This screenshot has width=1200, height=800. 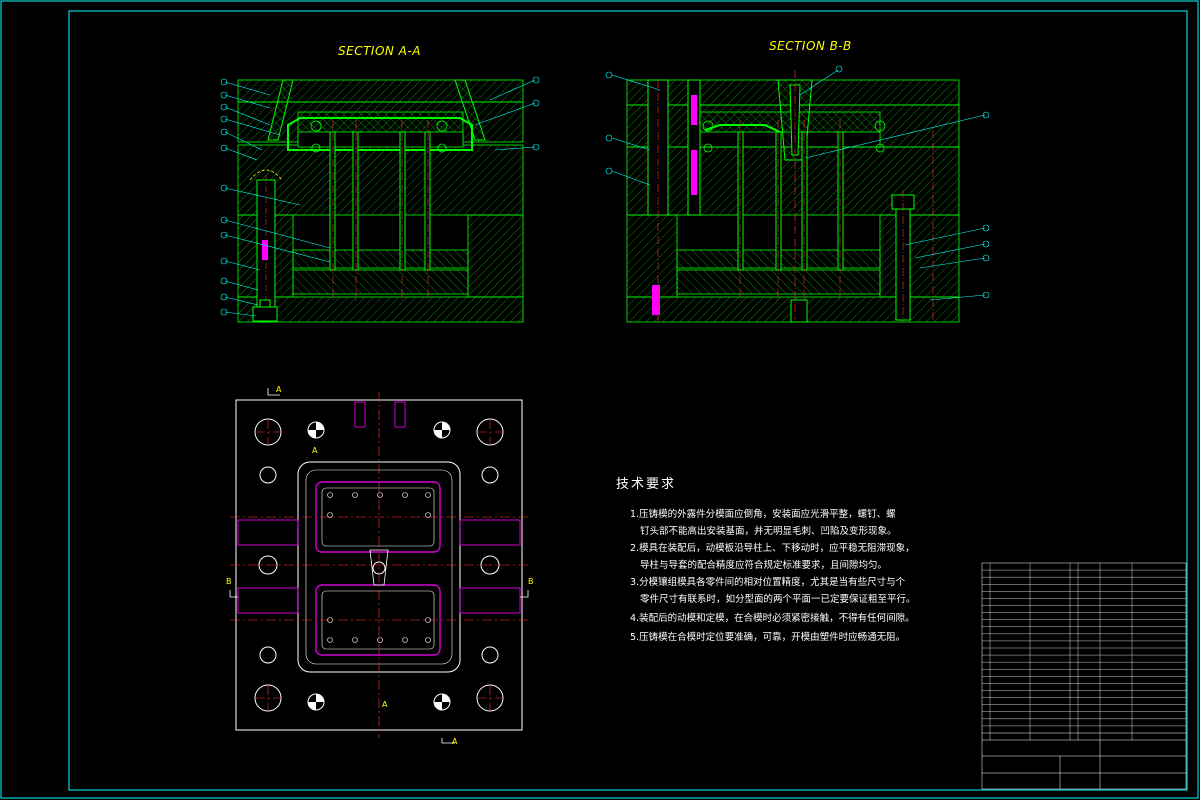 What do you see at coordinates (763, 514) in the screenshot?
I see `tech-line-1: 1.压铸模的外露件分模面应倒角，安装面应光滑平整，螺钉、螺` at bounding box center [763, 514].